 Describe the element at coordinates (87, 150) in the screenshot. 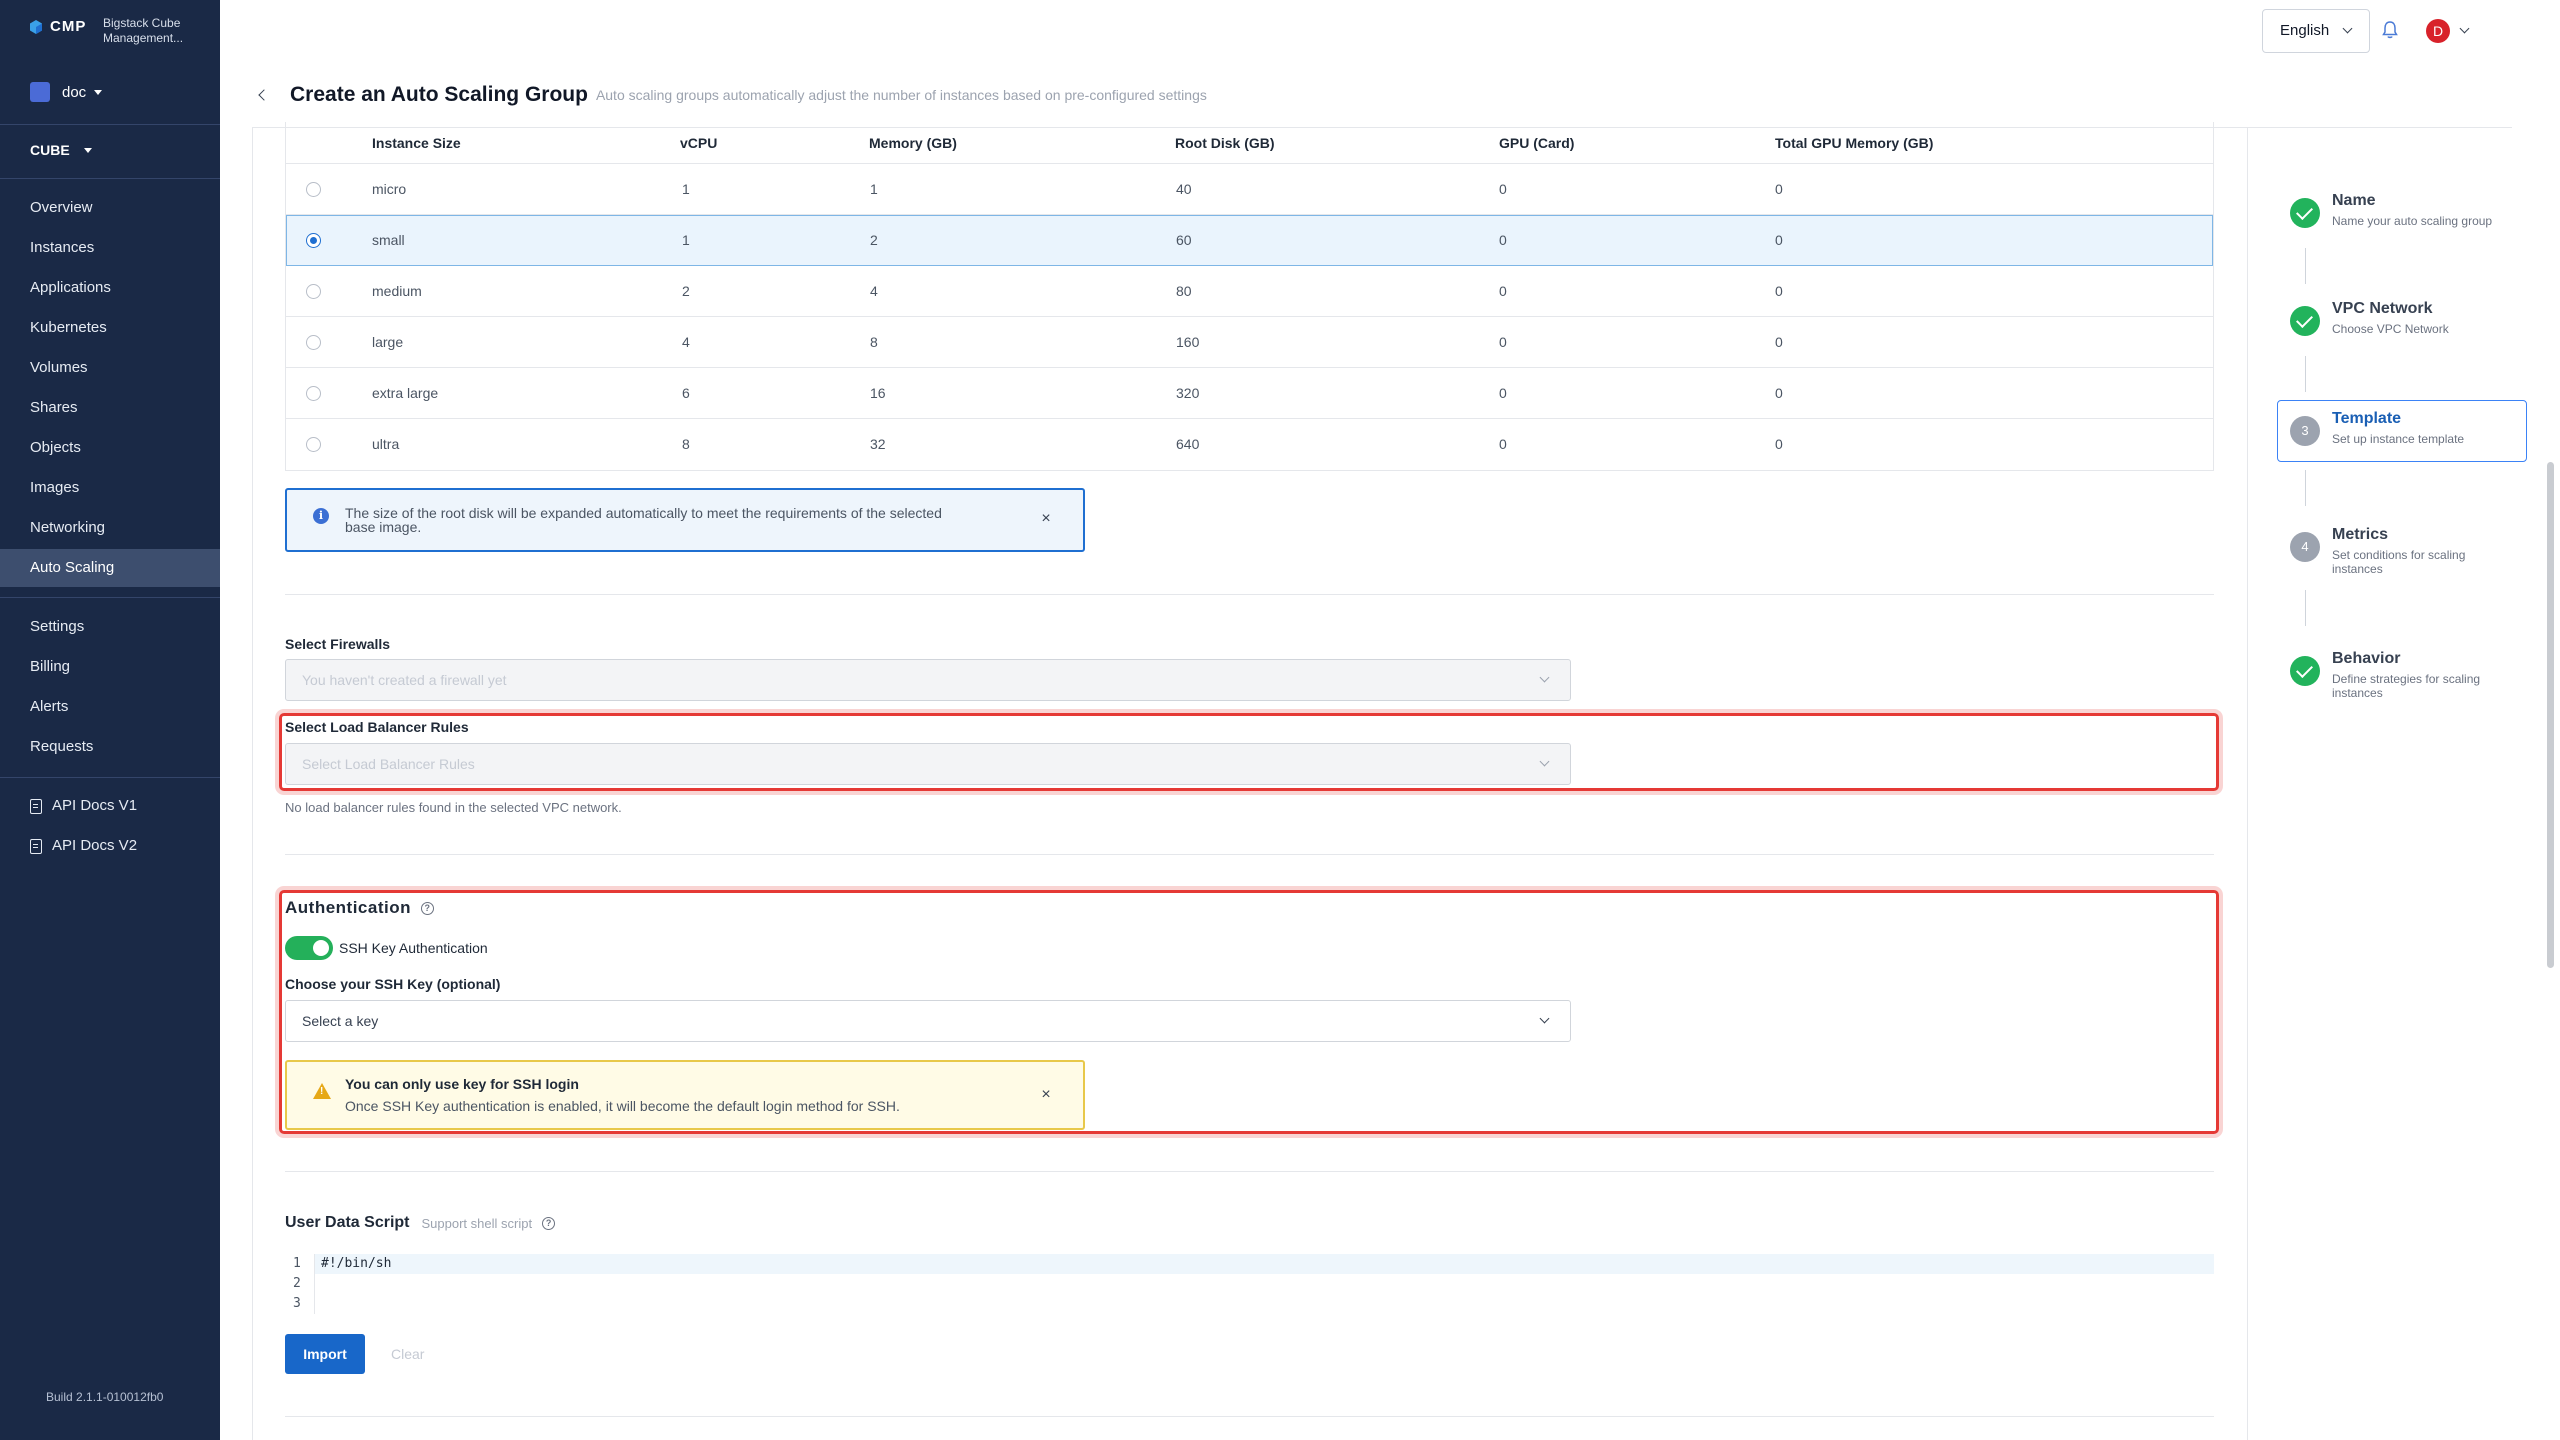

I see `caret-down-icon` at that location.